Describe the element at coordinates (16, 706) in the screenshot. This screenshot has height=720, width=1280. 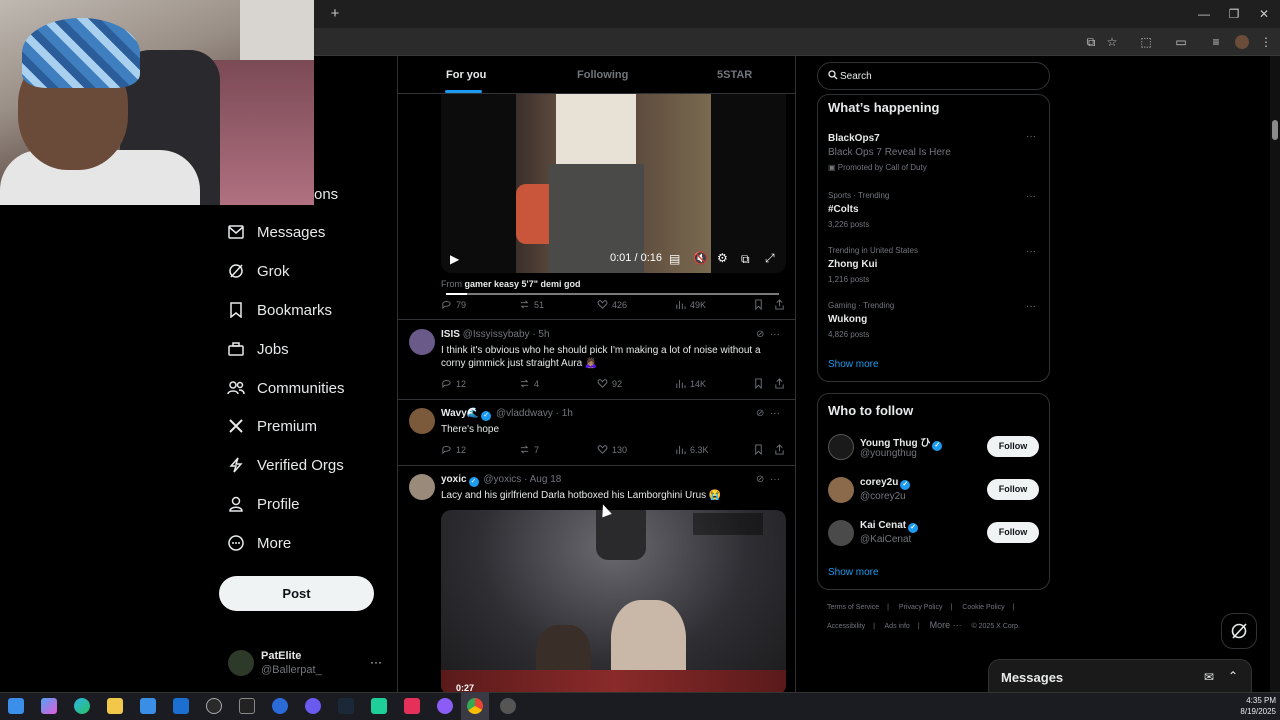
I see `windows-start-icon` at that location.